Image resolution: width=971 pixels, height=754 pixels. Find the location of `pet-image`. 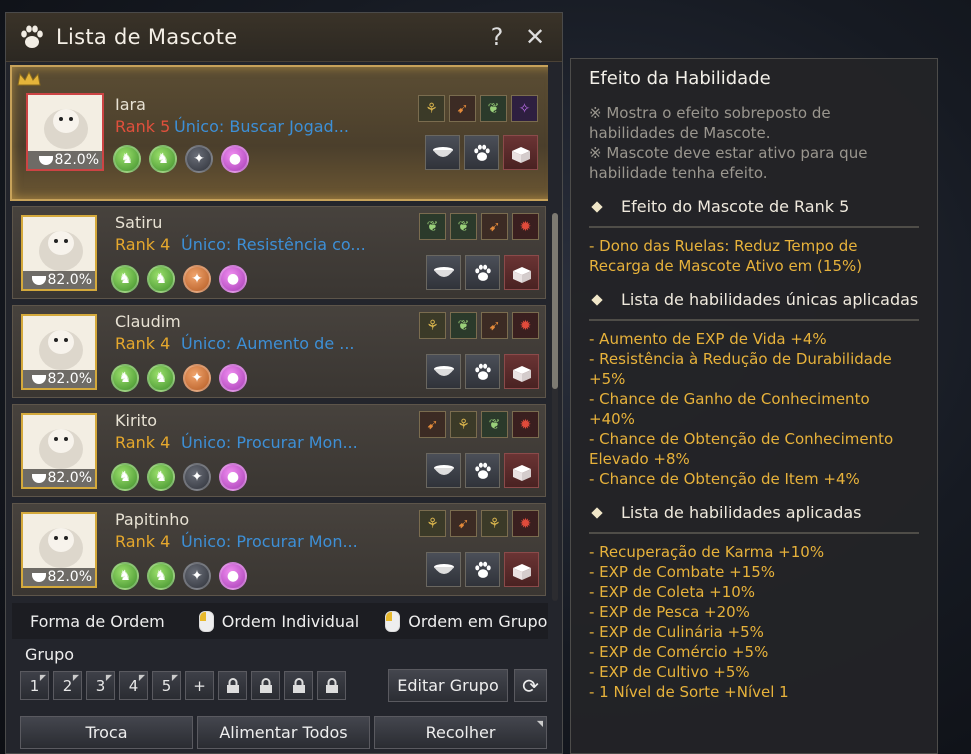

pet-image is located at coordinates (61, 548).